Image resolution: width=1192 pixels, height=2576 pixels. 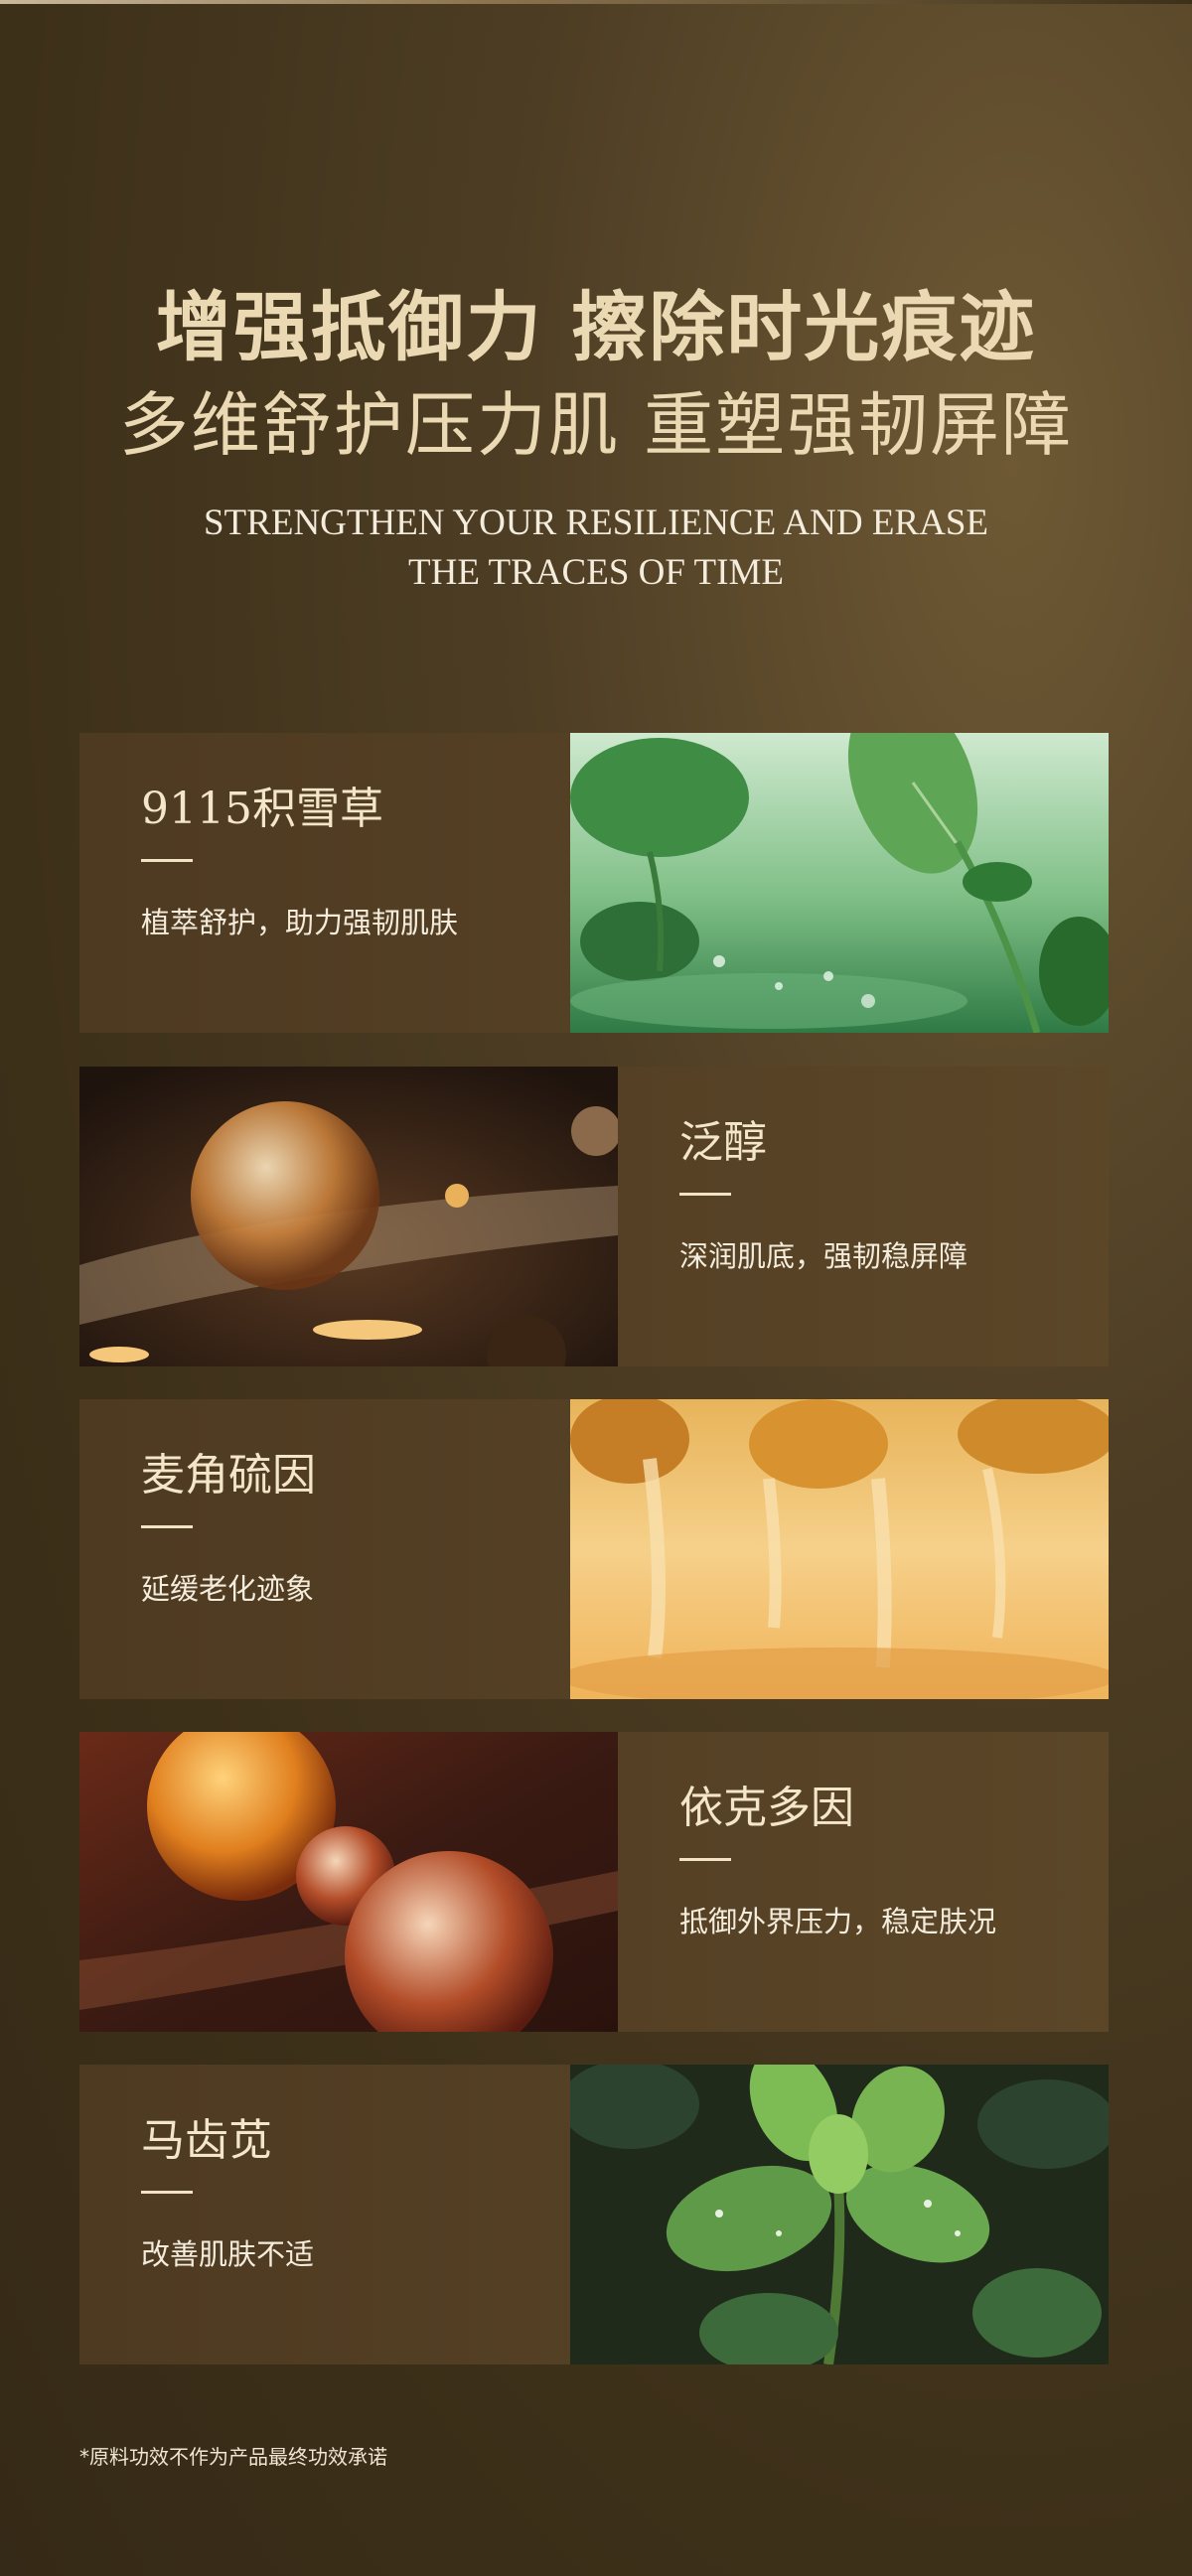 I want to click on subtitle-line2: THE TRACES OF TIME, so click(x=596, y=572).